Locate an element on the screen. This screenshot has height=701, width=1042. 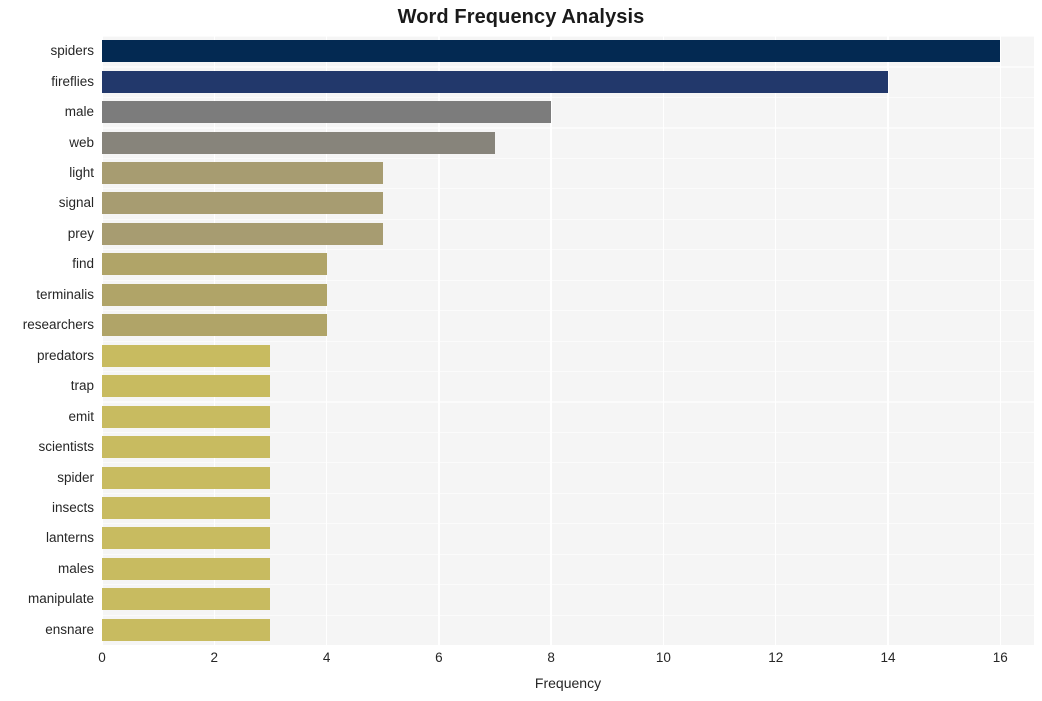
y-tick-label-manipulate: manipulate is located at coordinates (60, 599).